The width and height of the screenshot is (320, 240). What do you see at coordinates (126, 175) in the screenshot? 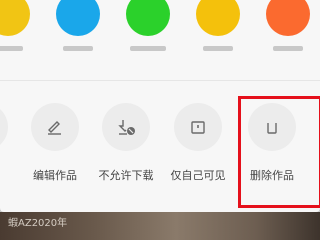
I see `action-label: 不允许下载` at bounding box center [126, 175].